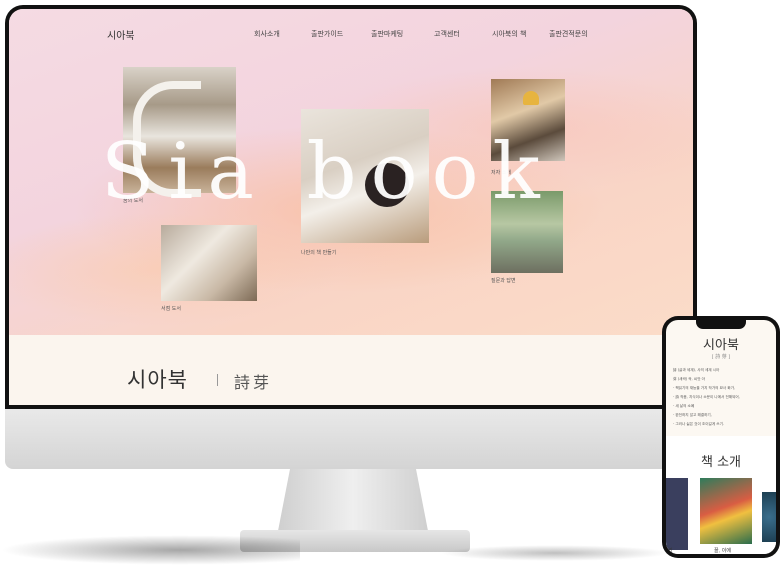 The width and height of the screenshot is (784, 570). Describe the element at coordinates (327, 34) in the screenshot. I see `nav-item-guide: 출판가이드` at that location.